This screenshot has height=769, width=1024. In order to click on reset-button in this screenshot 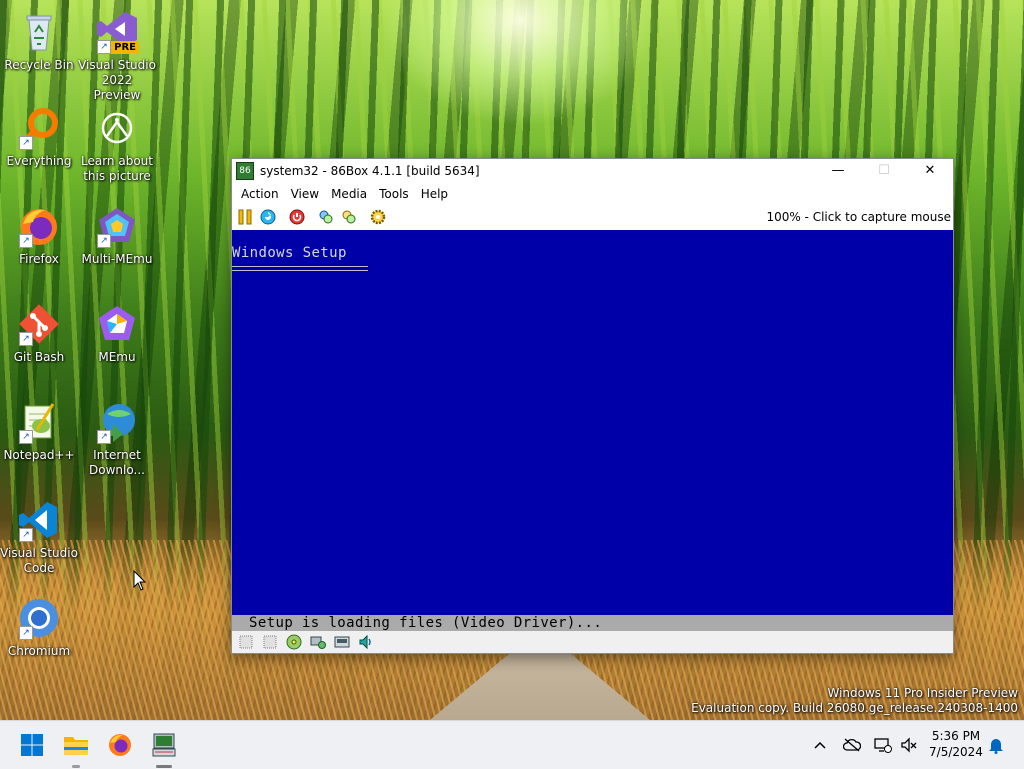, I will do `click(268, 217)`.